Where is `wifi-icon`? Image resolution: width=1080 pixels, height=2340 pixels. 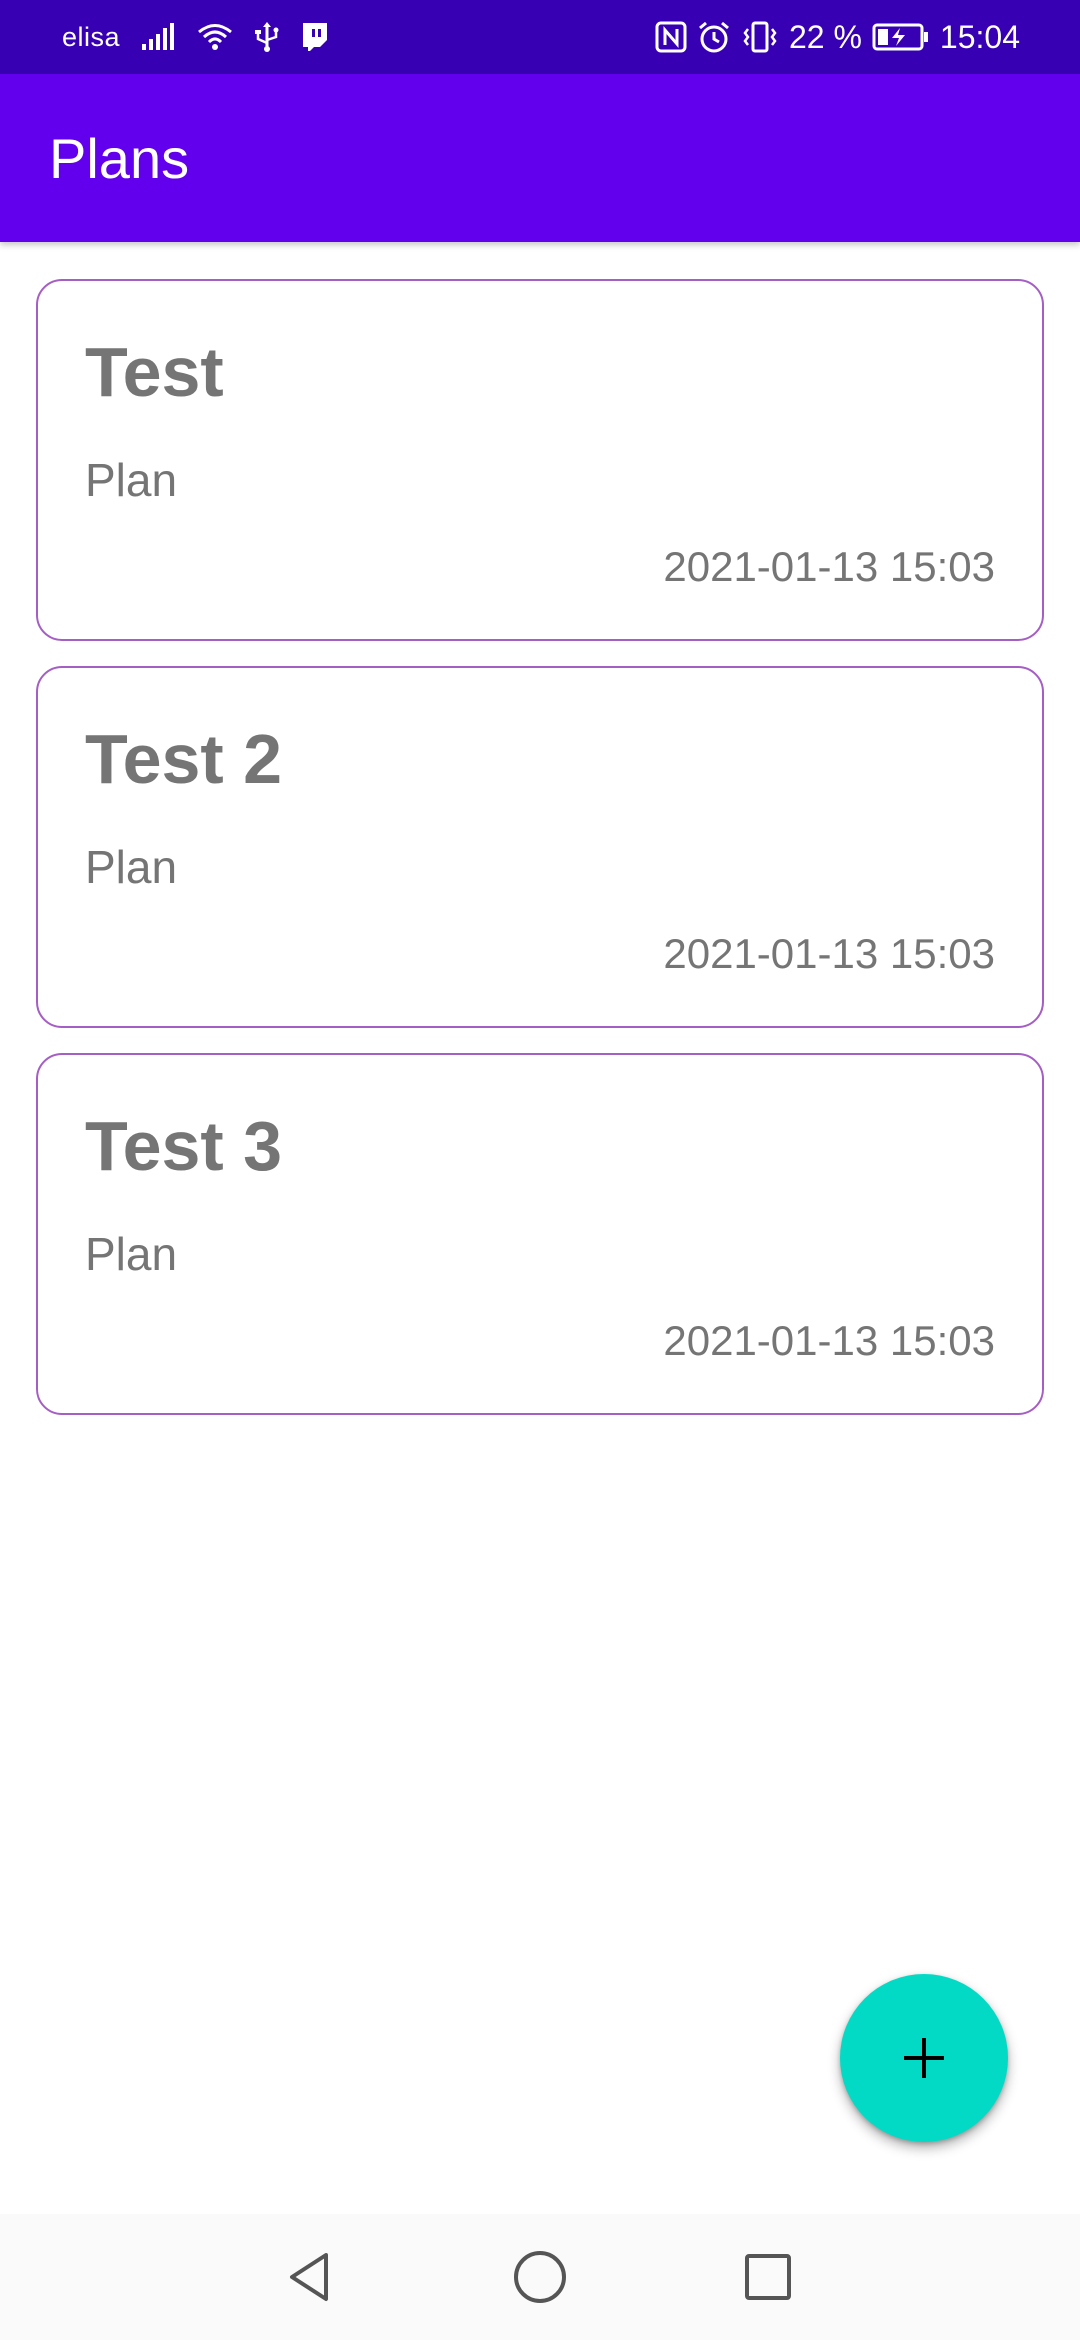
wifi-icon is located at coordinates (215, 37).